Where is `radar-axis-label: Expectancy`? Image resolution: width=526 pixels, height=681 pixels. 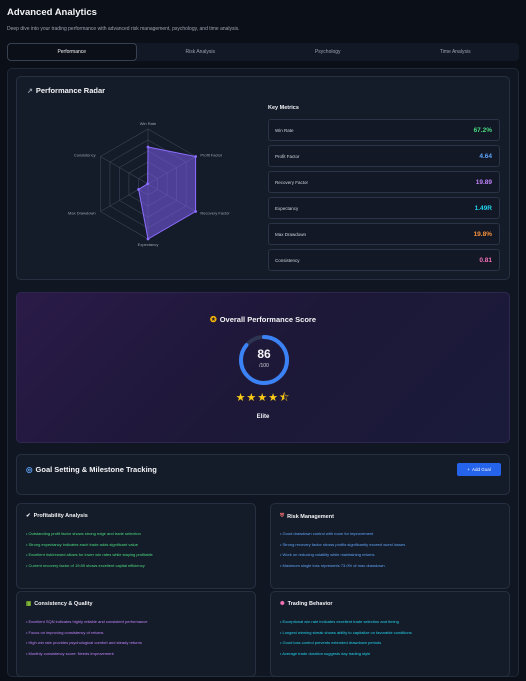
radar-axis-label: Expectancy is located at coordinates (148, 244).